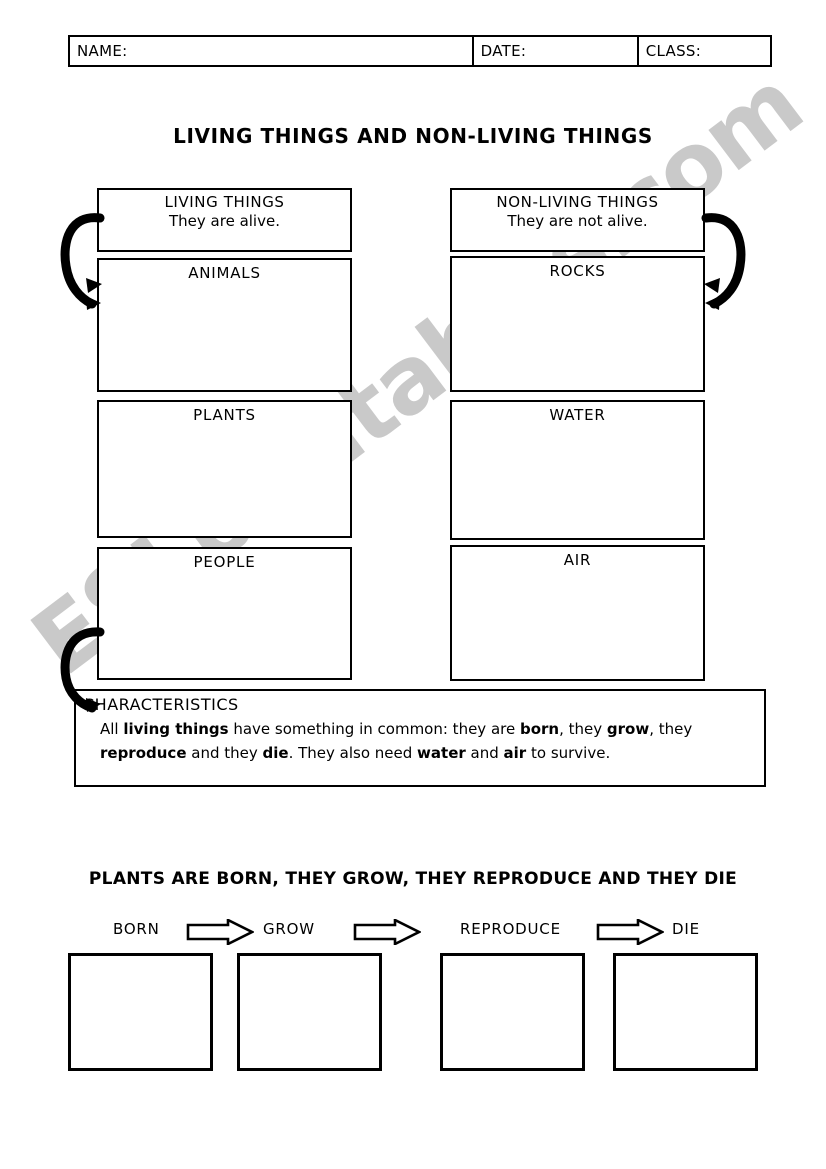  What do you see at coordinates (675, 729) in the screenshot?
I see `char-text-5: they` at bounding box center [675, 729].